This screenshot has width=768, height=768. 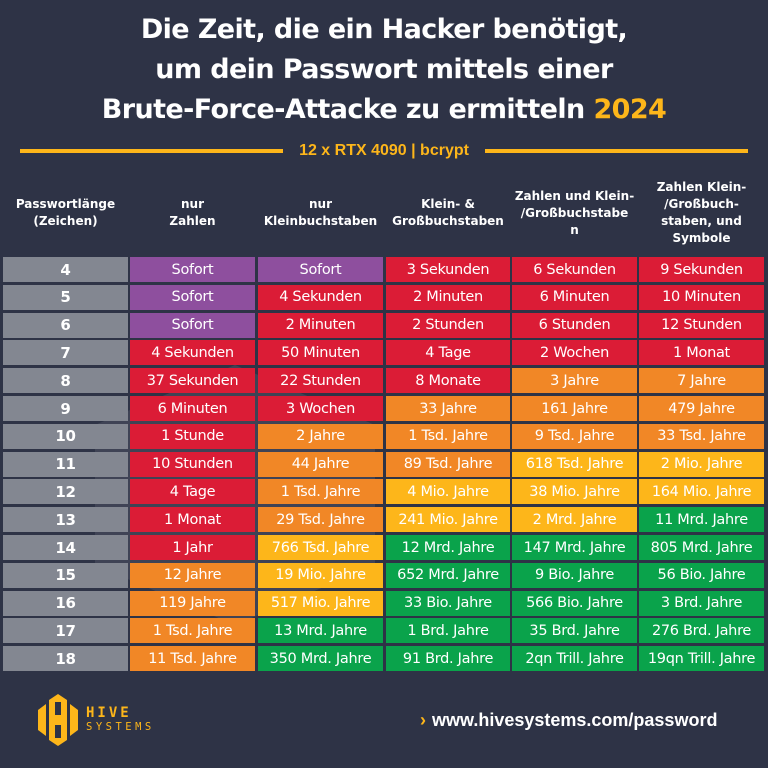 I want to click on time-cell: 766 Tsd. Jahre, so click(x=320, y=547).